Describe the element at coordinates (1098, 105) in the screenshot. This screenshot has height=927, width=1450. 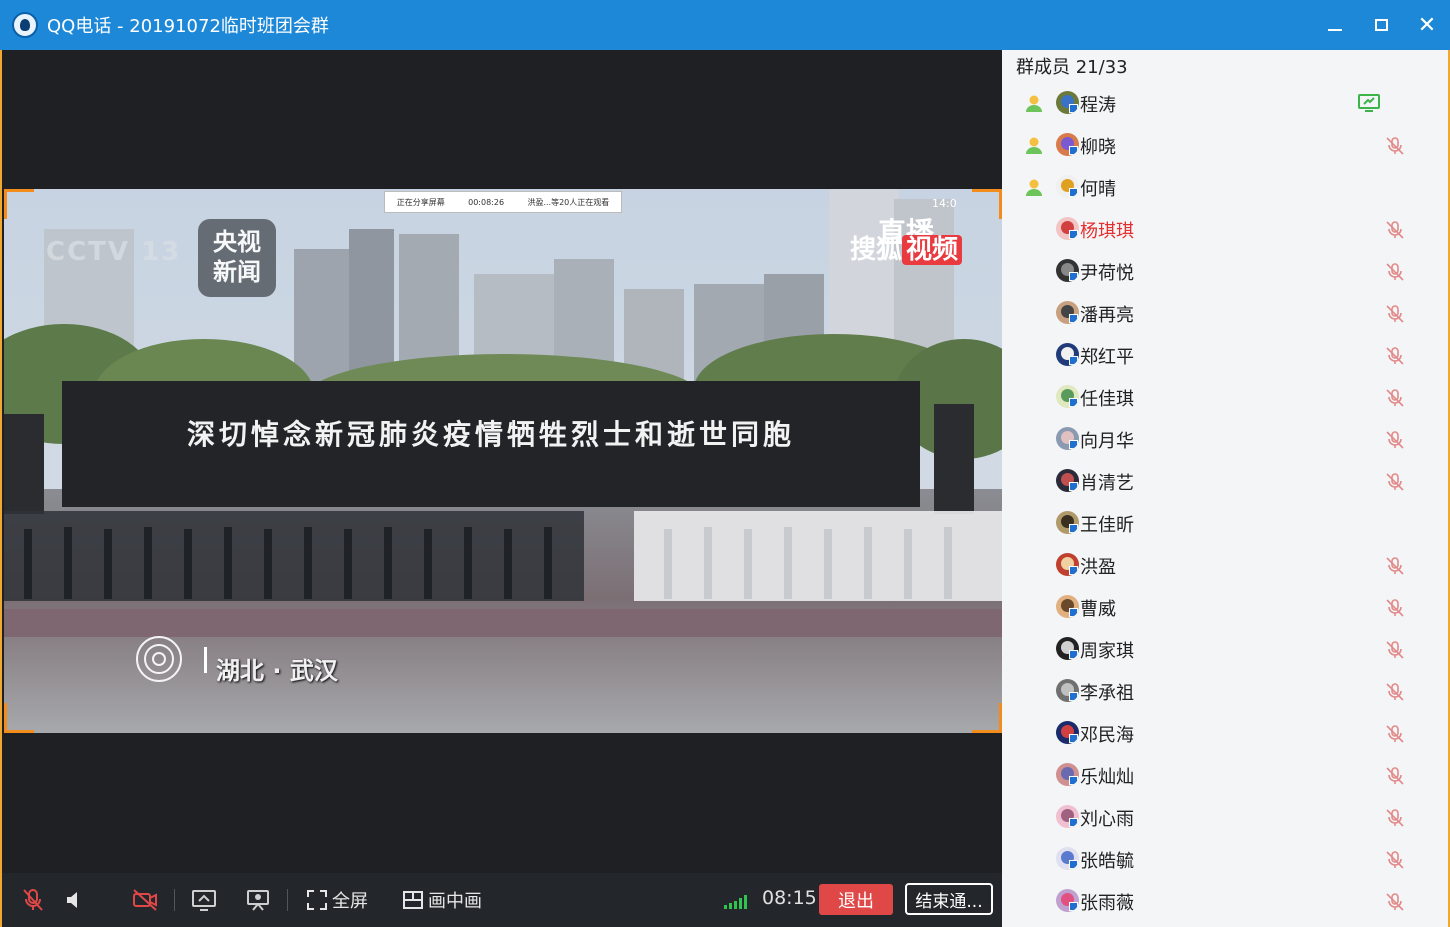
I see `member-name: 程涛` at that location.